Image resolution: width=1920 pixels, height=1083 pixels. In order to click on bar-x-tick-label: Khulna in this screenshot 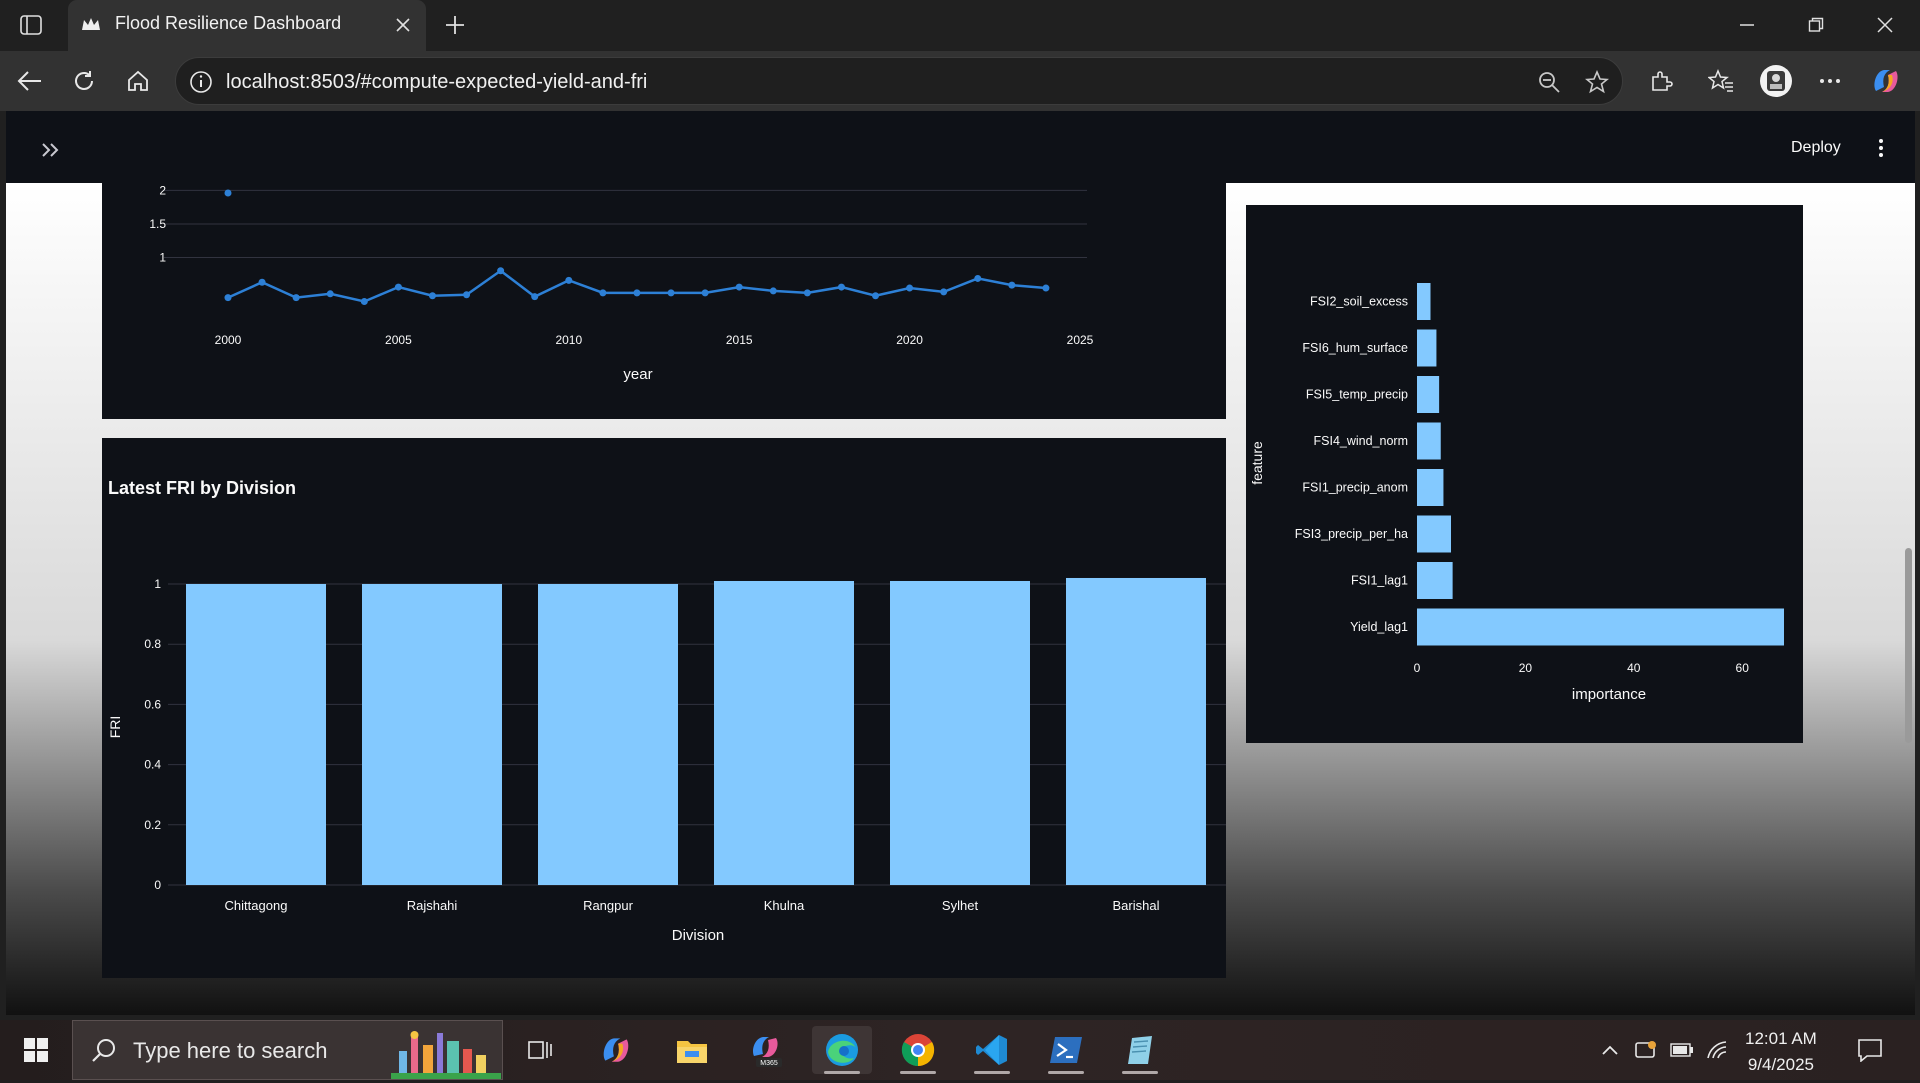, I will do `click(784, 905)`.